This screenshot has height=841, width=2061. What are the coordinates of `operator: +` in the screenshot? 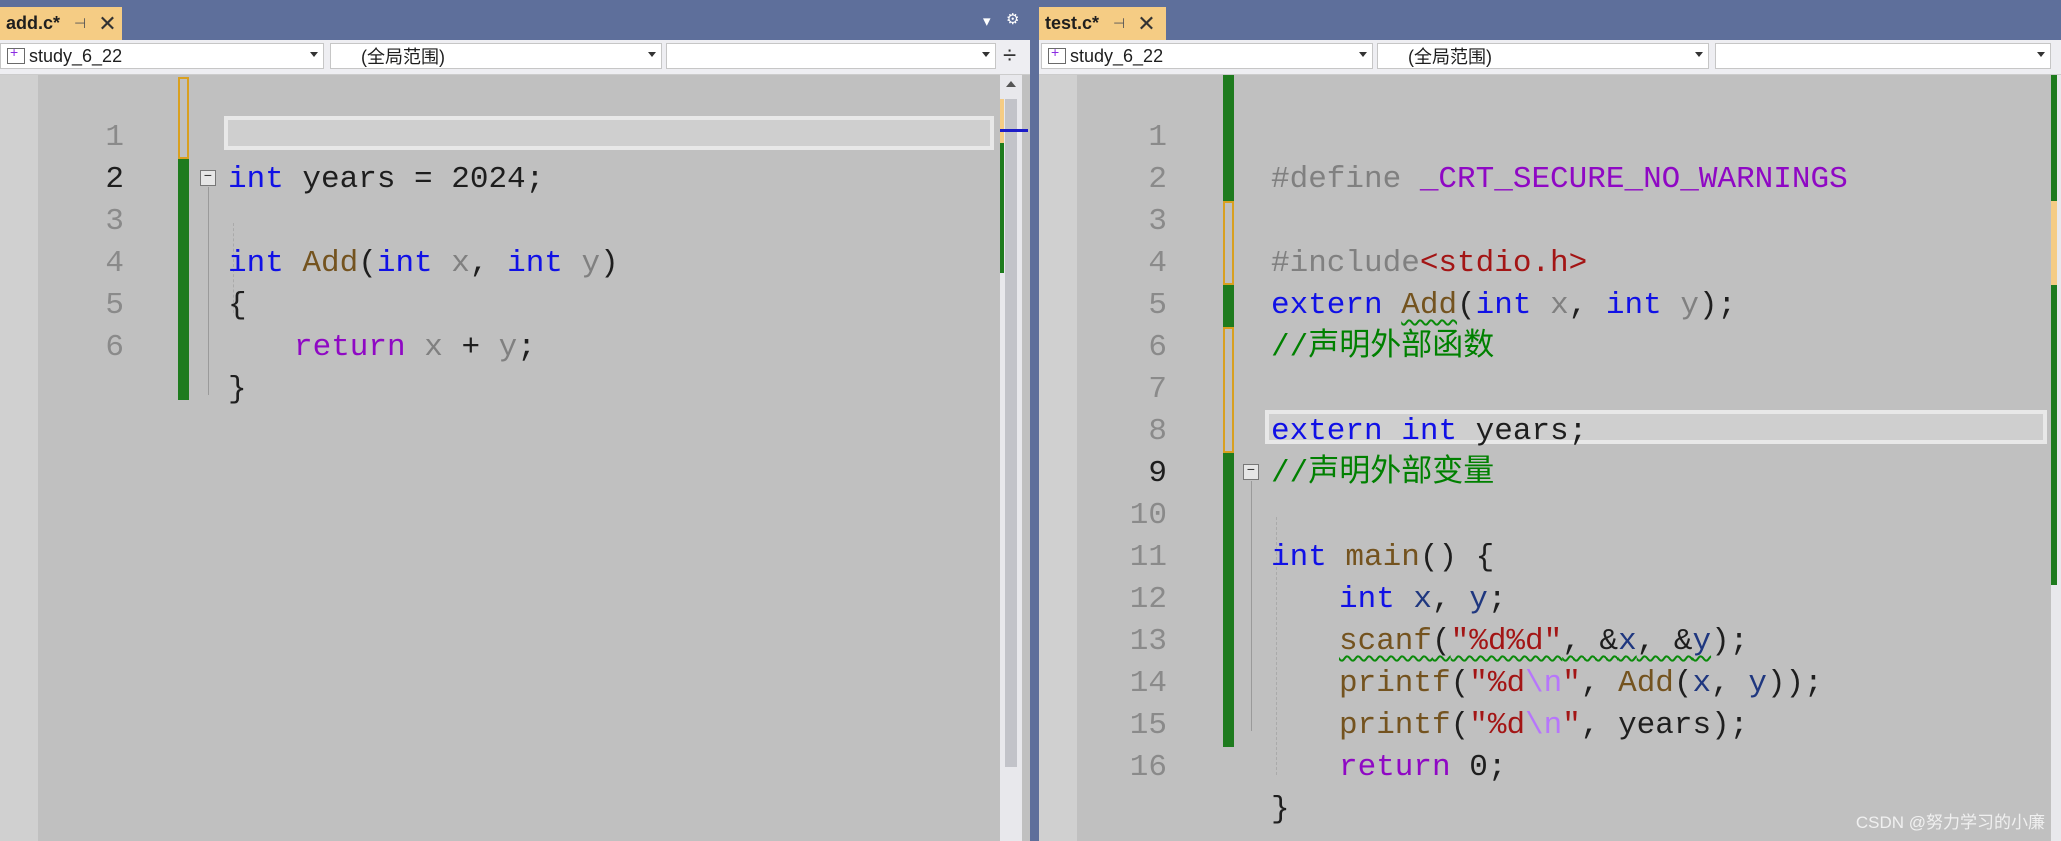 It's located at (470, 347).